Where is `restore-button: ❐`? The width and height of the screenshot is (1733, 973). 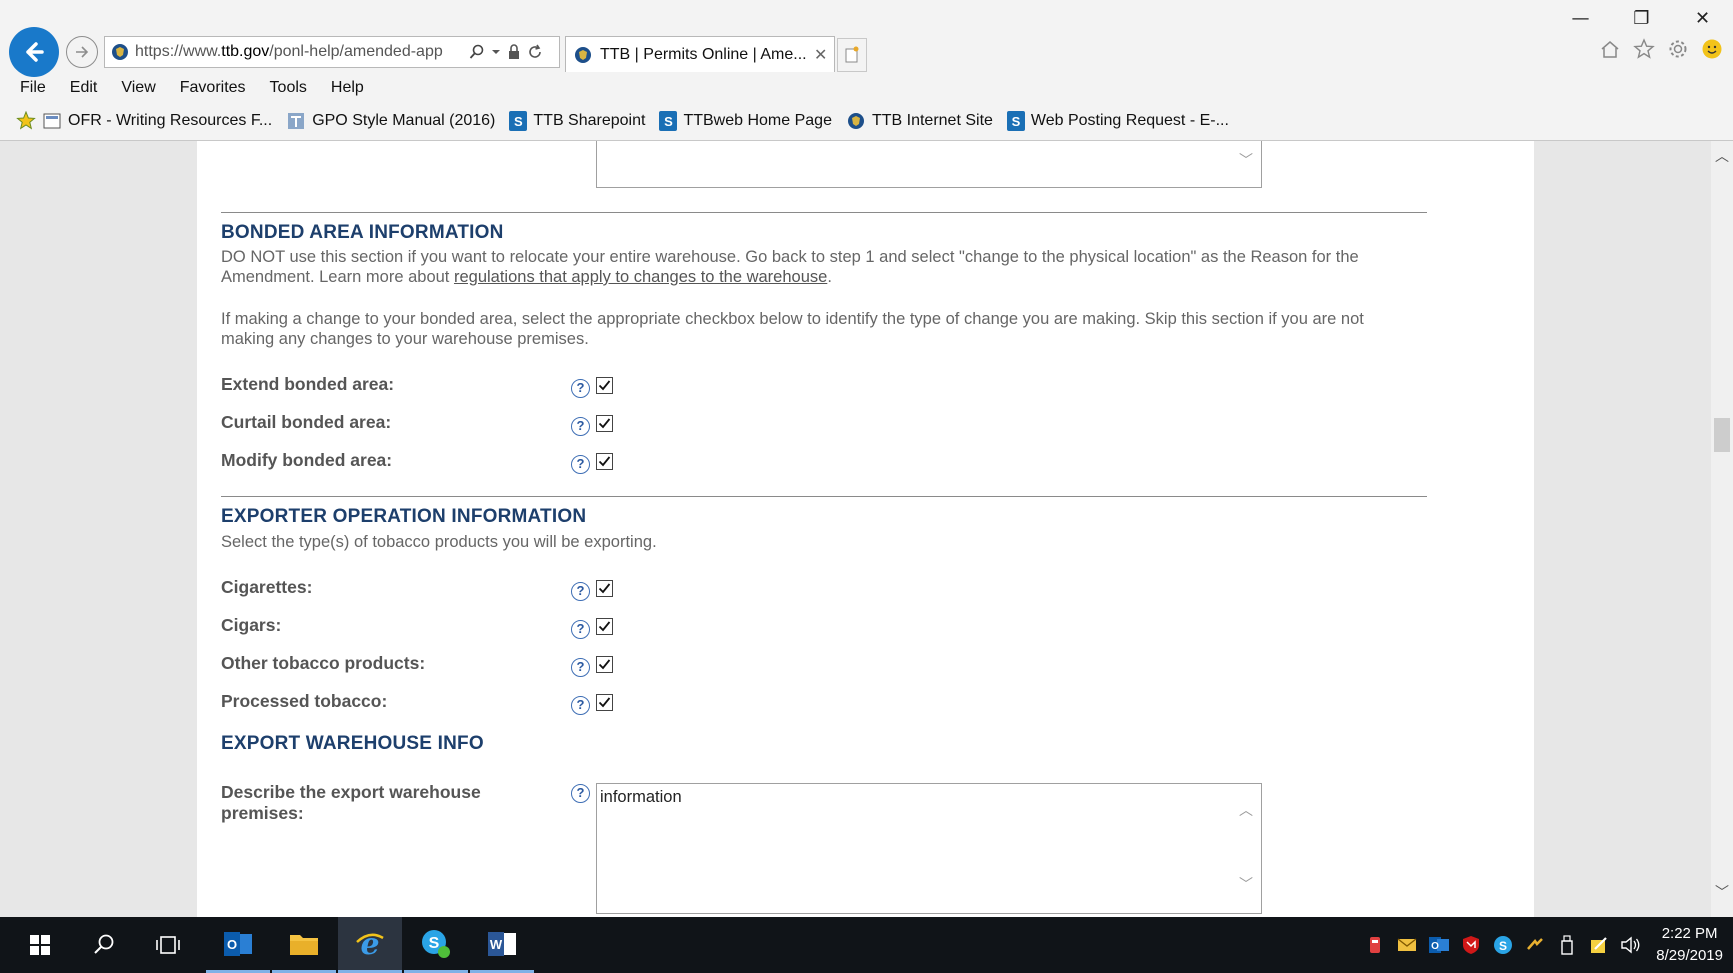 restore-button: ❐ is located at coordinates (1641, 18).